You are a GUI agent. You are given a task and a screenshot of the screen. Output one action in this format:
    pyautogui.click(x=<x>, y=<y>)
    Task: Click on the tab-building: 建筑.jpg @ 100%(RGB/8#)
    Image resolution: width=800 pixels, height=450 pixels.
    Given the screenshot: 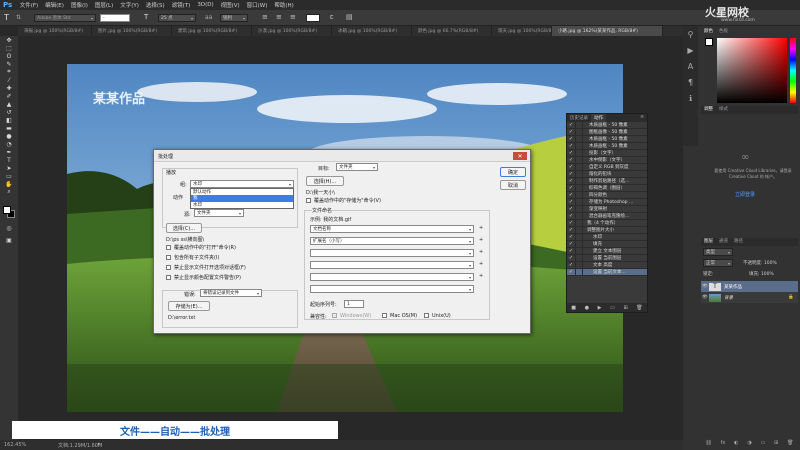 What is the action you would take?
    pyautogui.click(x=212, y=31)
    